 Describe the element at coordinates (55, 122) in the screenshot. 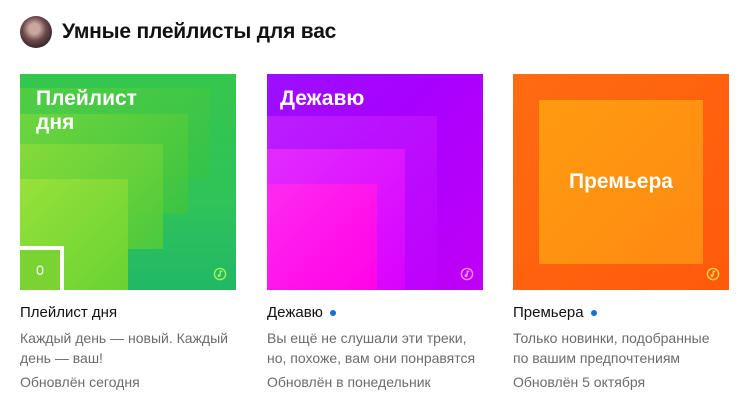

I see `cover-label-line: дня` at that location.